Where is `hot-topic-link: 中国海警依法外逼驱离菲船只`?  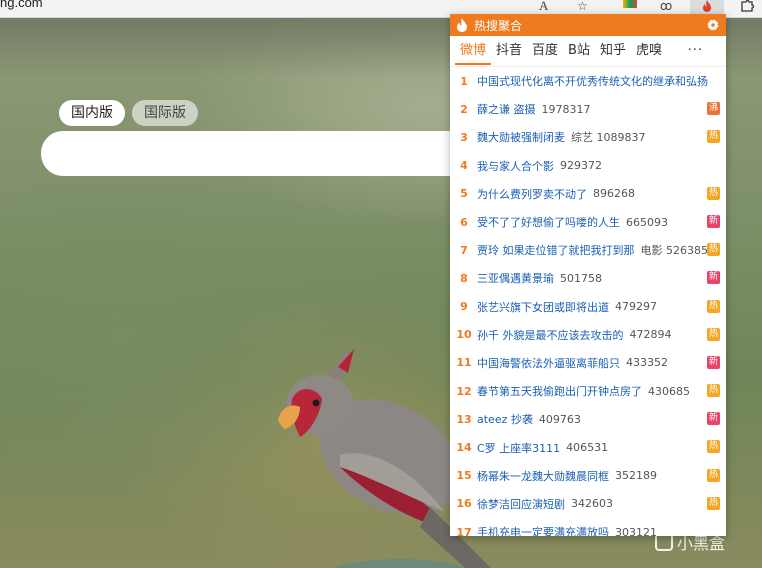 hot-topic-link: 中国海警依法外逼驱离菲船只 is located at coordinates (548, 363).